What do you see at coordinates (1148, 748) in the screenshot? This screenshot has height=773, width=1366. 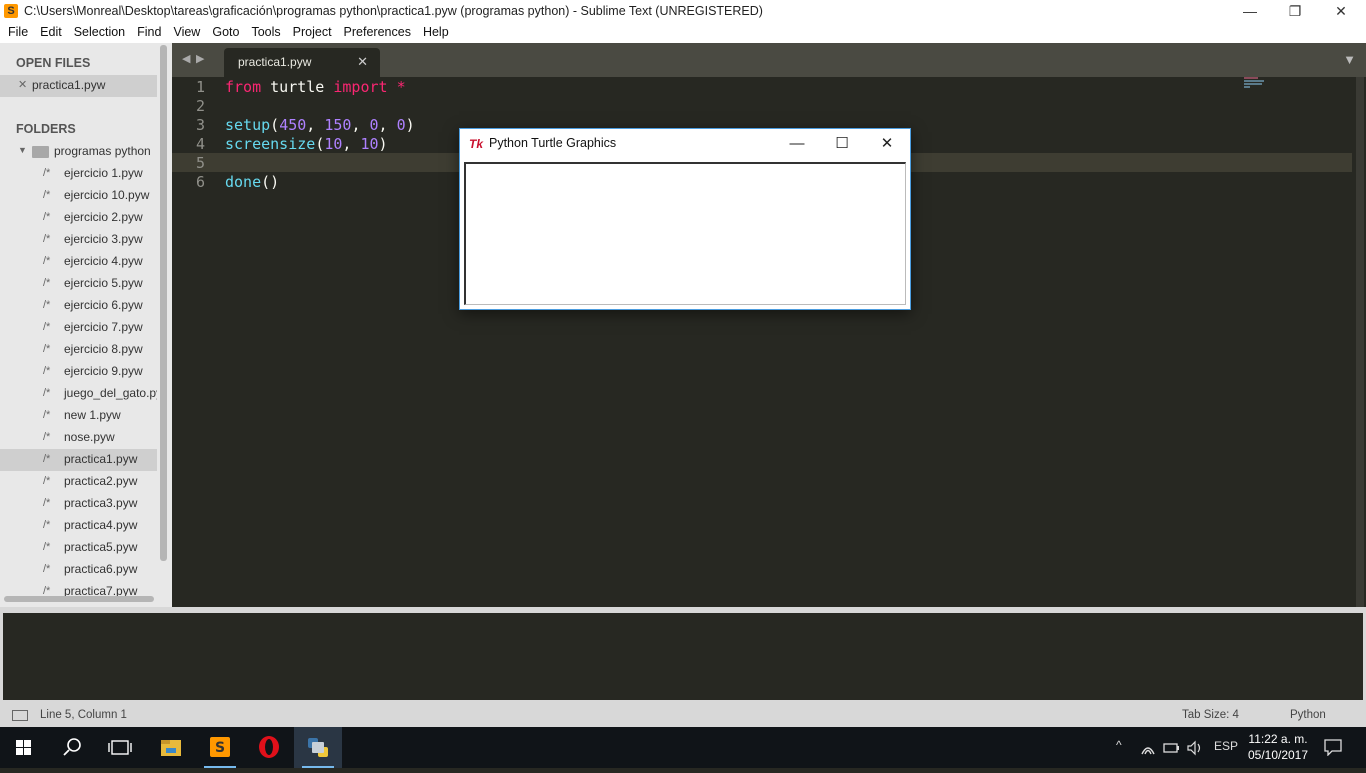 I see `wifi-icon` at bounding box center [1148, 748].